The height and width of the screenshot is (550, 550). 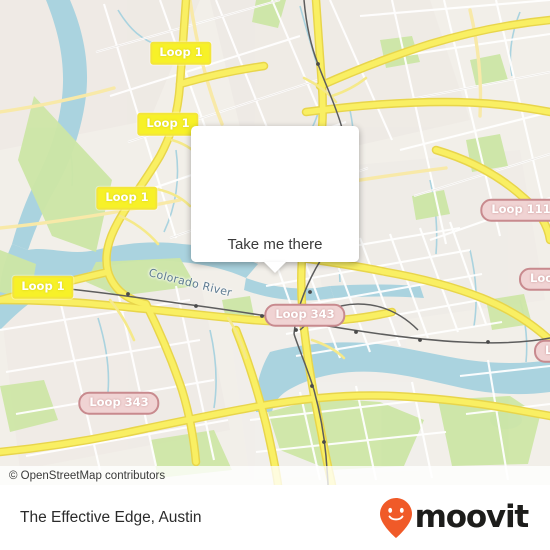 I want to click on road-badge-loop-1-south: Loop 1, so click(x=127, y=198).